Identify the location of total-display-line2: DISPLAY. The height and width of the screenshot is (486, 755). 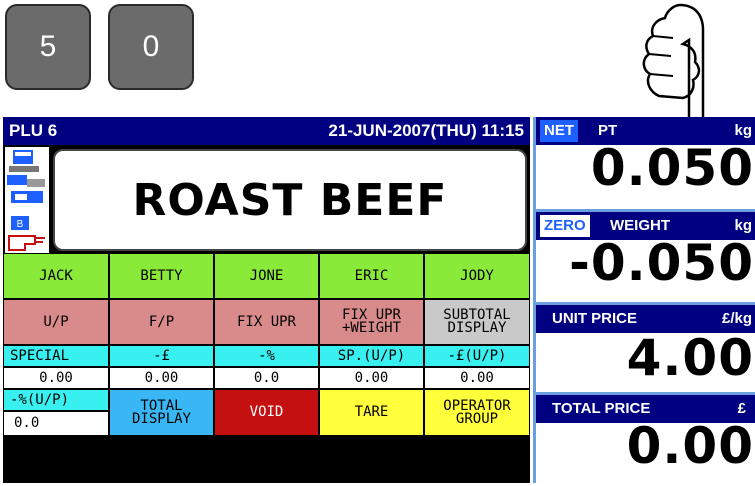
(161, 418).